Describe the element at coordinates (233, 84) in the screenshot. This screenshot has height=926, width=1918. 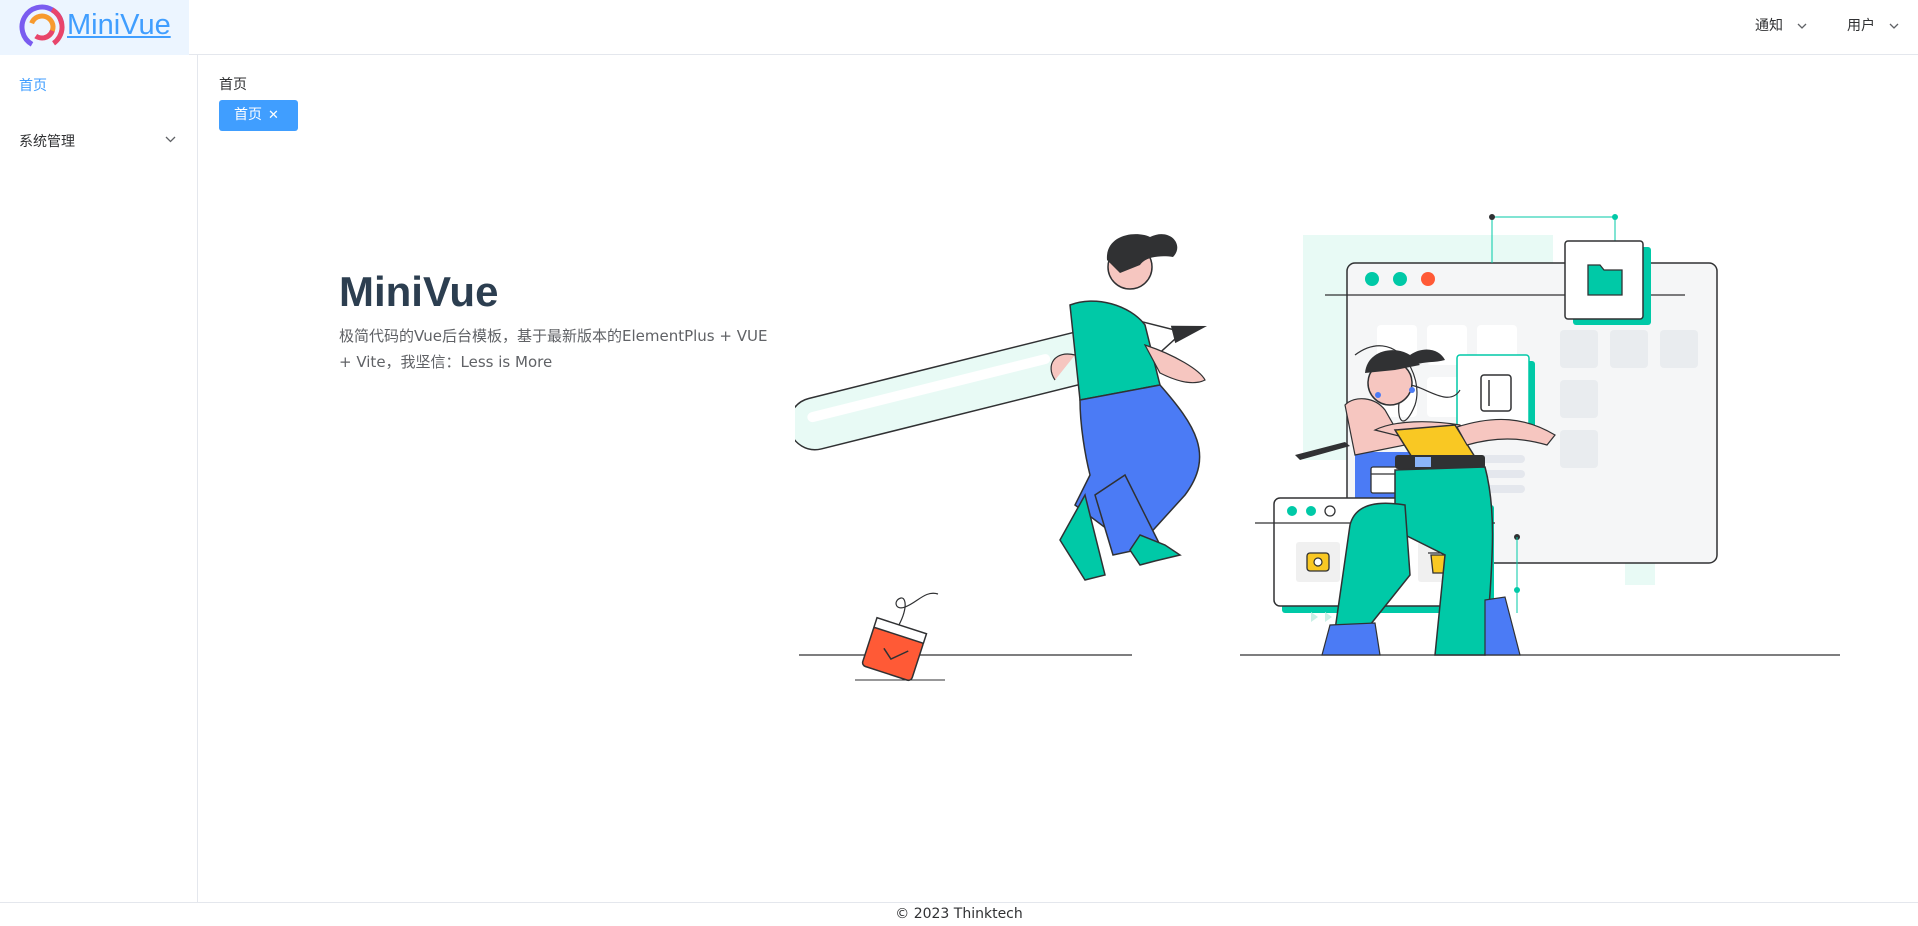
I see `breadcrumb: 首页` at that location.